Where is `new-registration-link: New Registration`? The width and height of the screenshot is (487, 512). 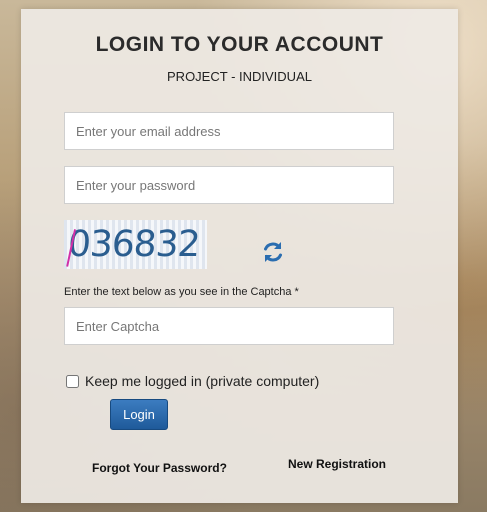 new-registration-link: New Registration is located at coordinates (337, 464).